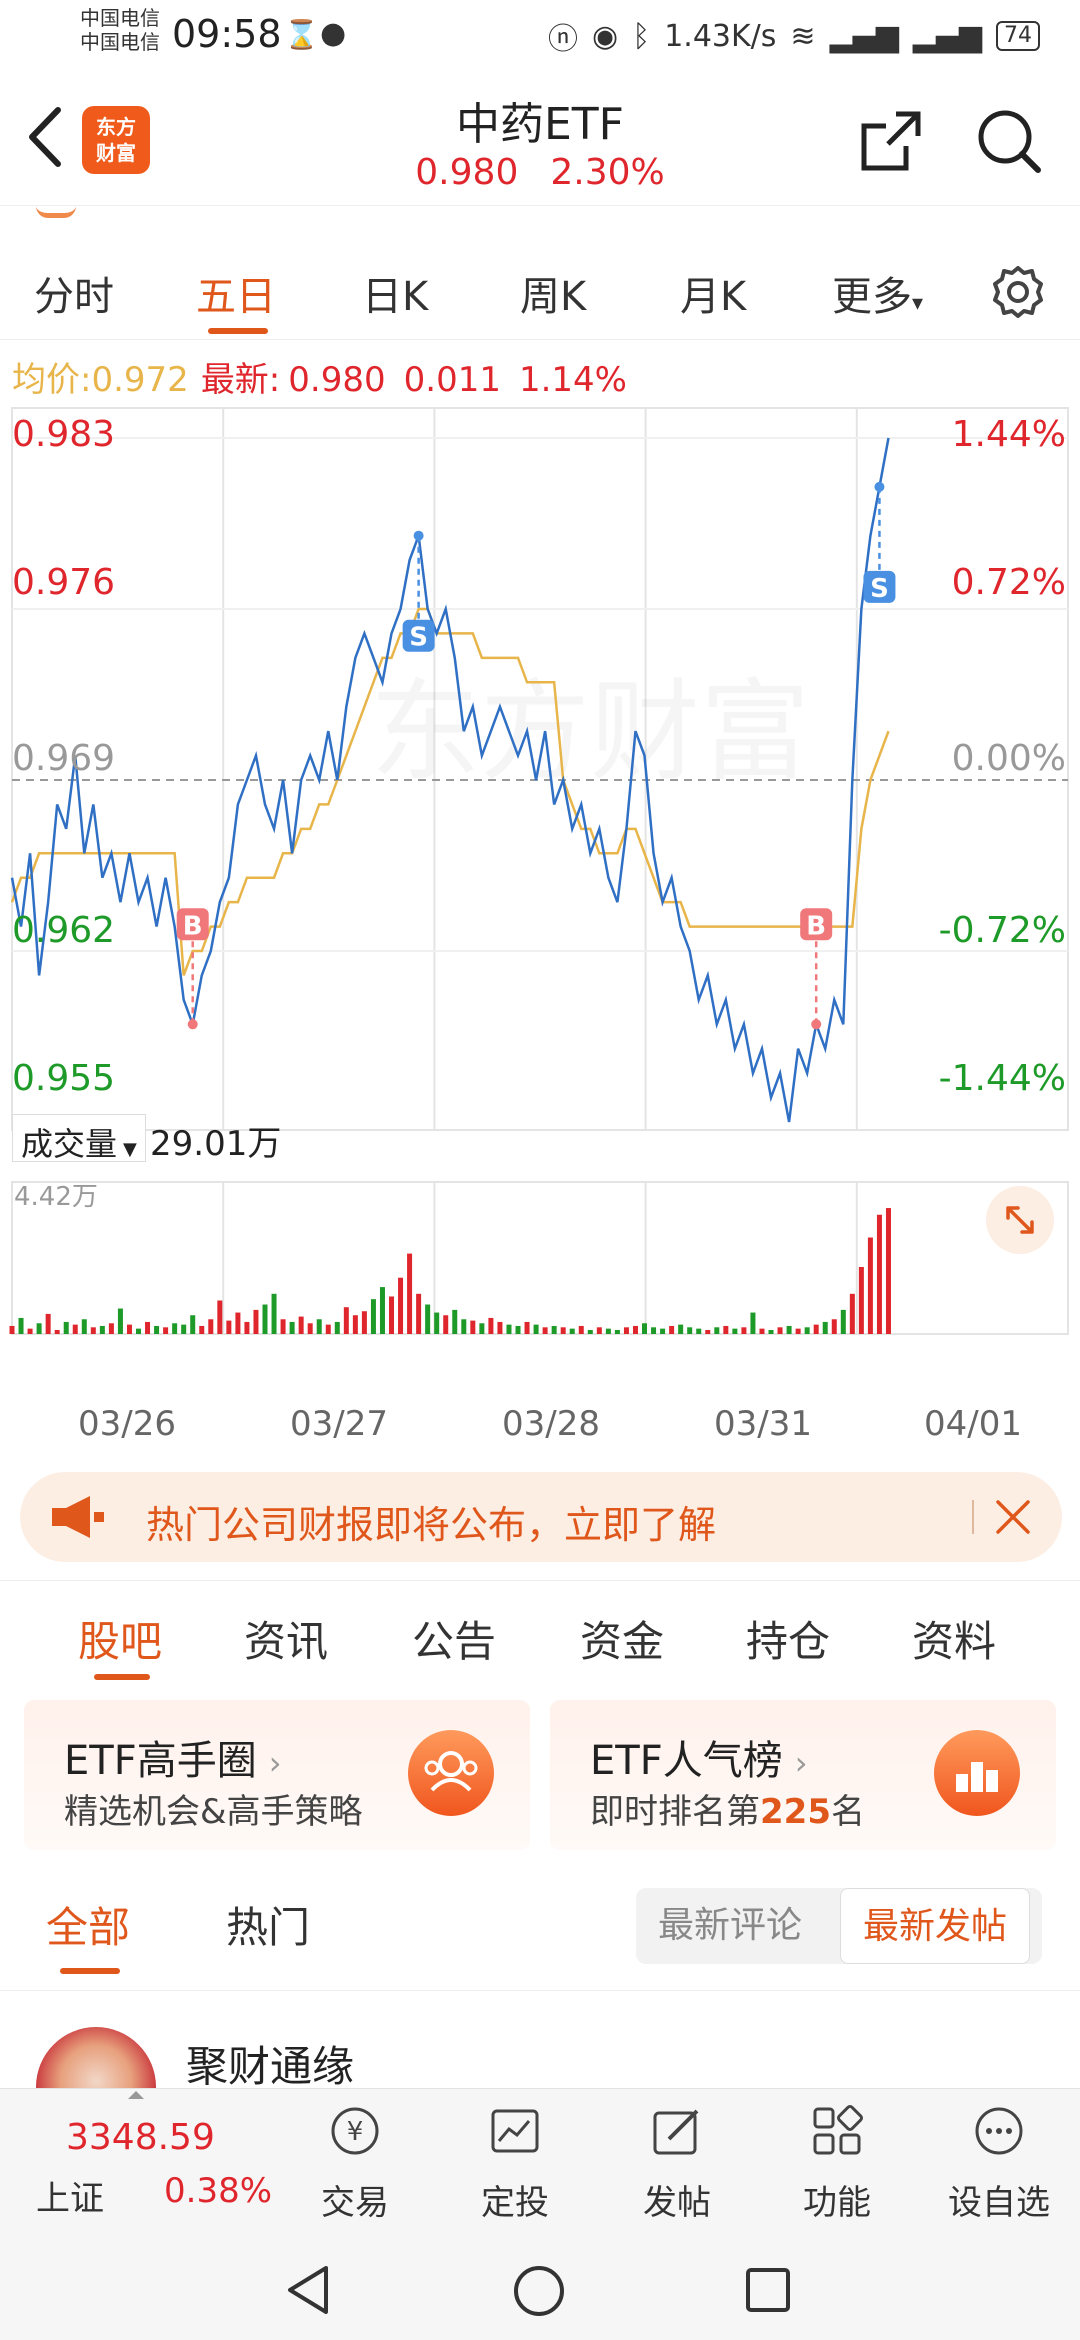  What do you see at coordinates (515, 2157) in the screenshot?
I see `auto-invest-button: 定投` at bounding box center [515, 2157].